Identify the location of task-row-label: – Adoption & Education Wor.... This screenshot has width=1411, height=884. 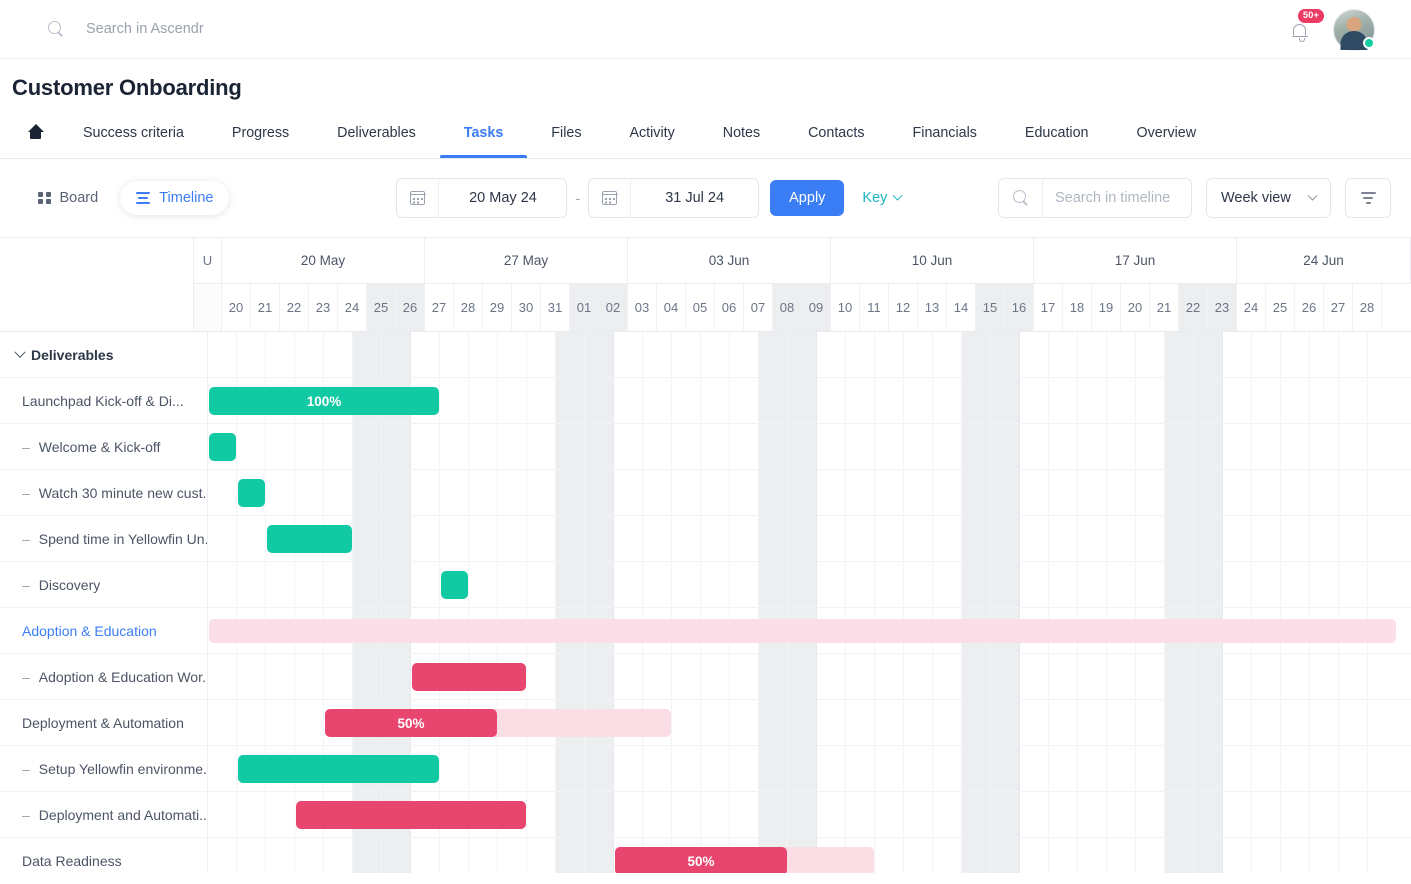
(103, 677).